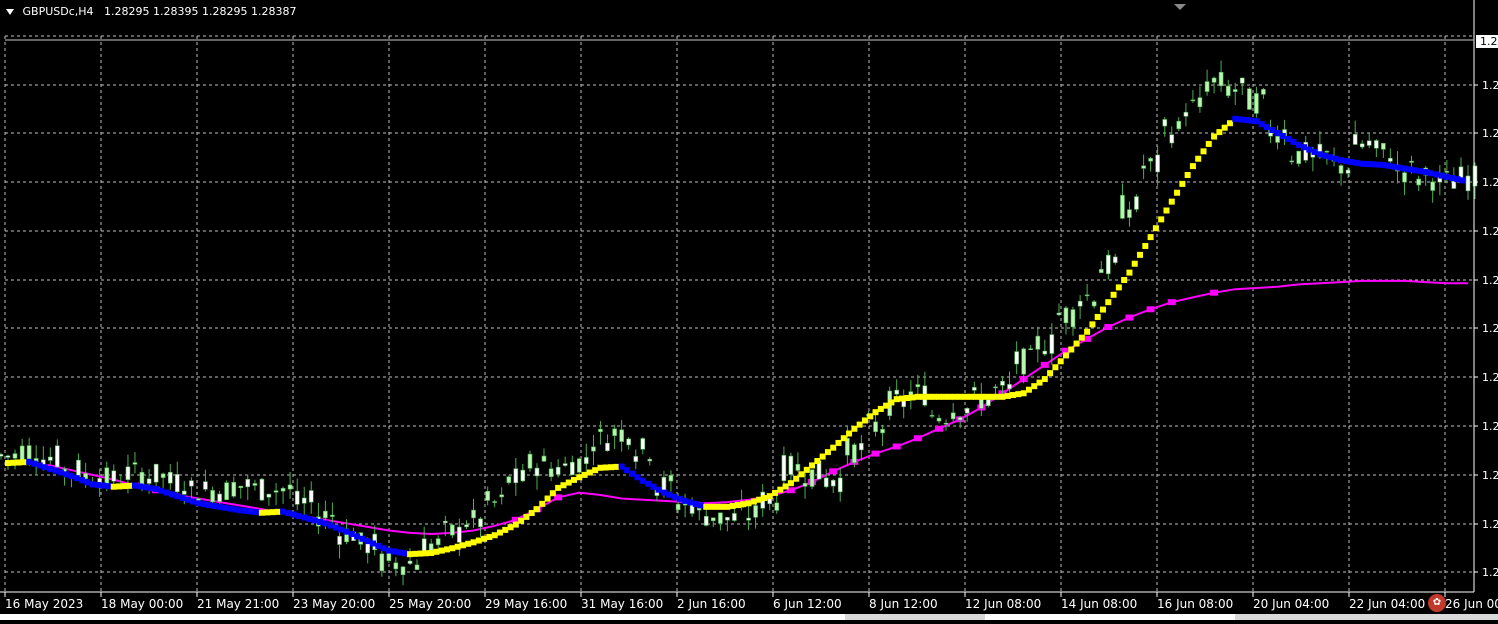  I want to click on time-tick-label: 21 May 21:00, so click(238, 604).